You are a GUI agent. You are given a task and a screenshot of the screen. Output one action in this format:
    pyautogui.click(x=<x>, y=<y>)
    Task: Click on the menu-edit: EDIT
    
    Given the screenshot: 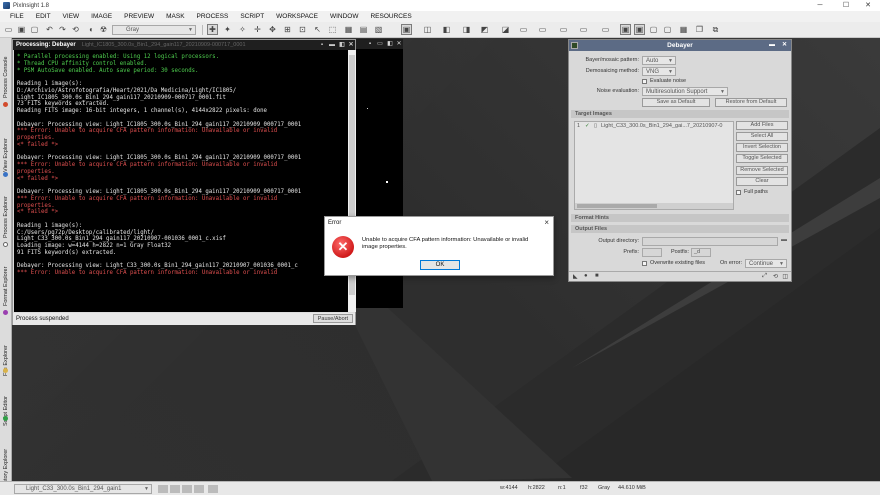 What is the action you would take?
    pyautogui.click(x=43, y=16)
    